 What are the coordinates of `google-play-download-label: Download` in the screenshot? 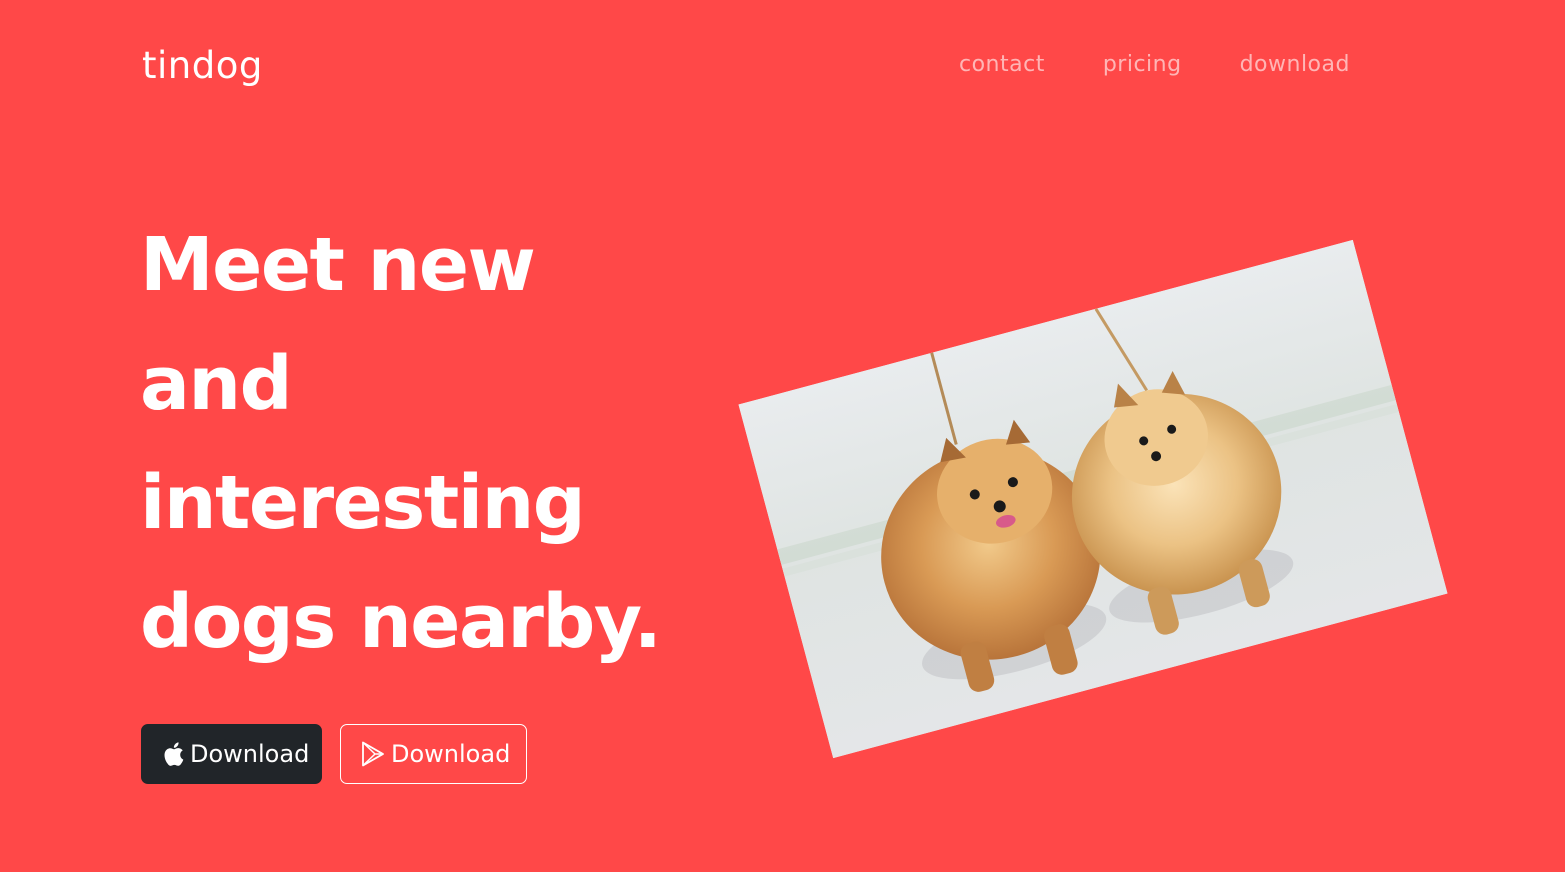 It's located at (451, 754).